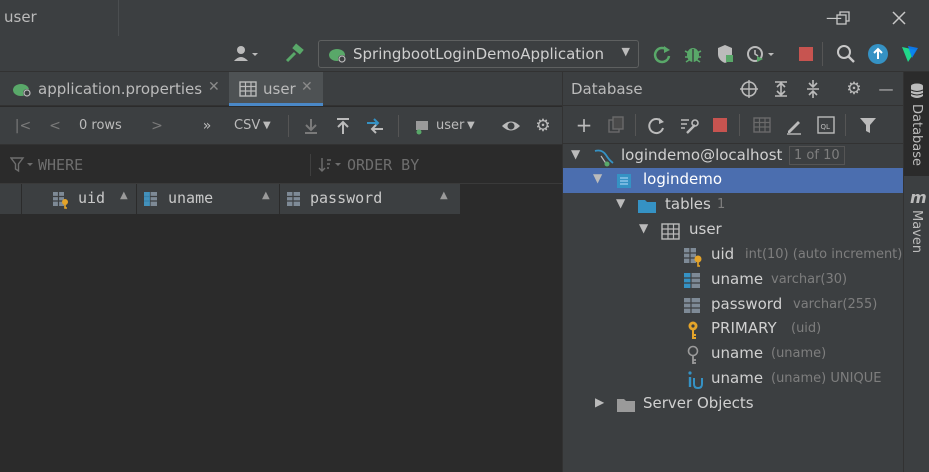 The height and width of the screenshot is (472, 929). I want to click on tree-node-index-uname: uname (uname) UNIQUE, so click(733, 379).